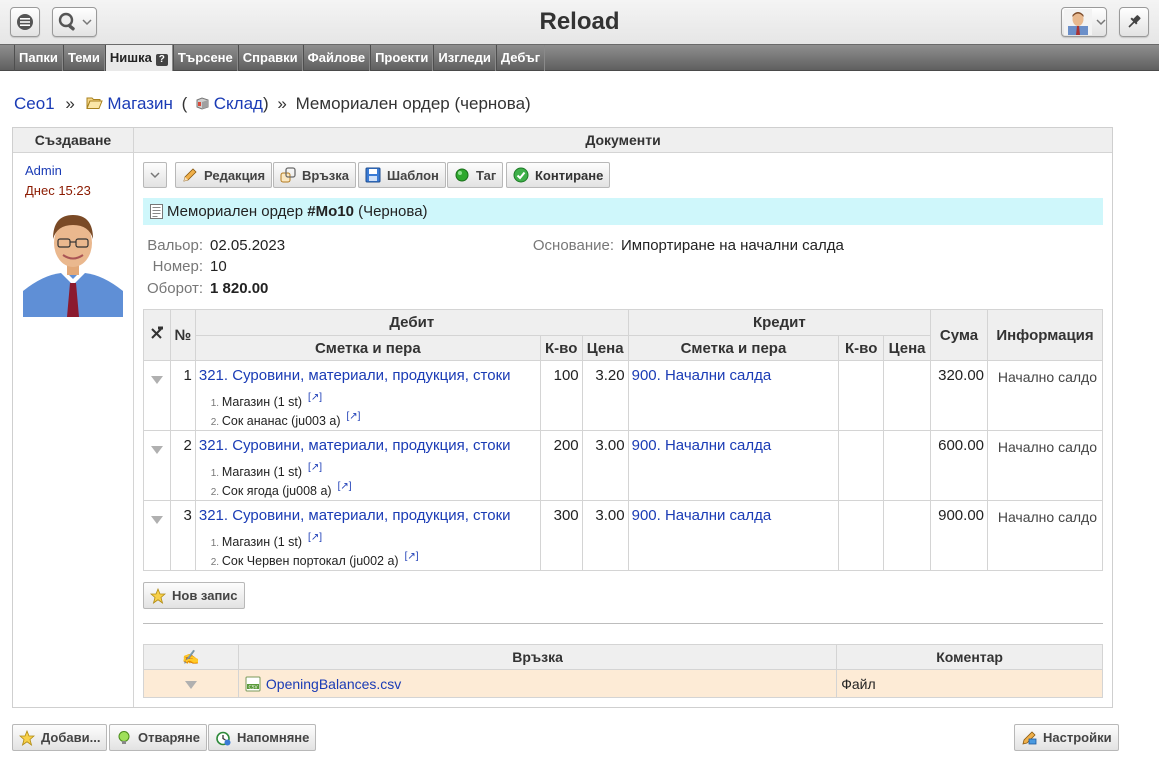 The height and width of the screenshot is (764, 1159). I want to click on breadcrumb-folder-link: Магазин, so click(140, 103).